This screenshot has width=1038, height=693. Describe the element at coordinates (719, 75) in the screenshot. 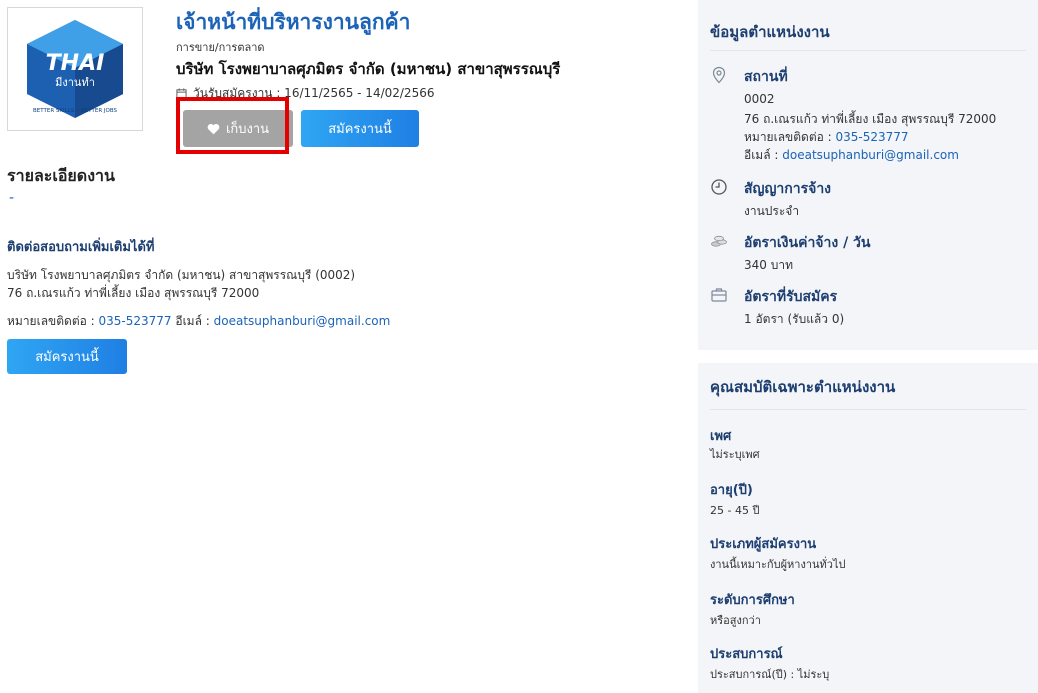

I see `map-pin-icon` at that location.